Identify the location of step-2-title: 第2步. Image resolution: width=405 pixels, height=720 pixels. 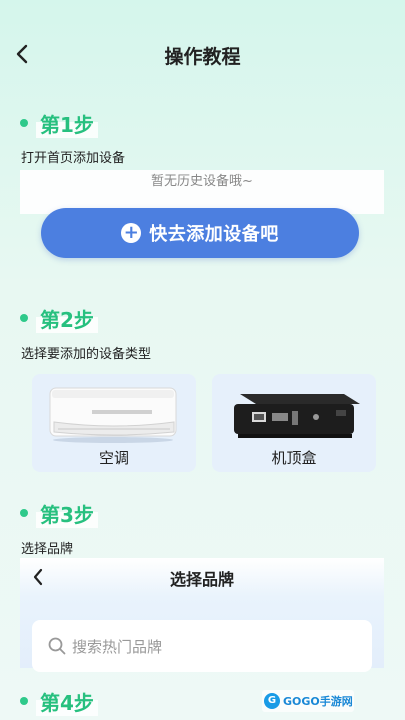
(59, 318).